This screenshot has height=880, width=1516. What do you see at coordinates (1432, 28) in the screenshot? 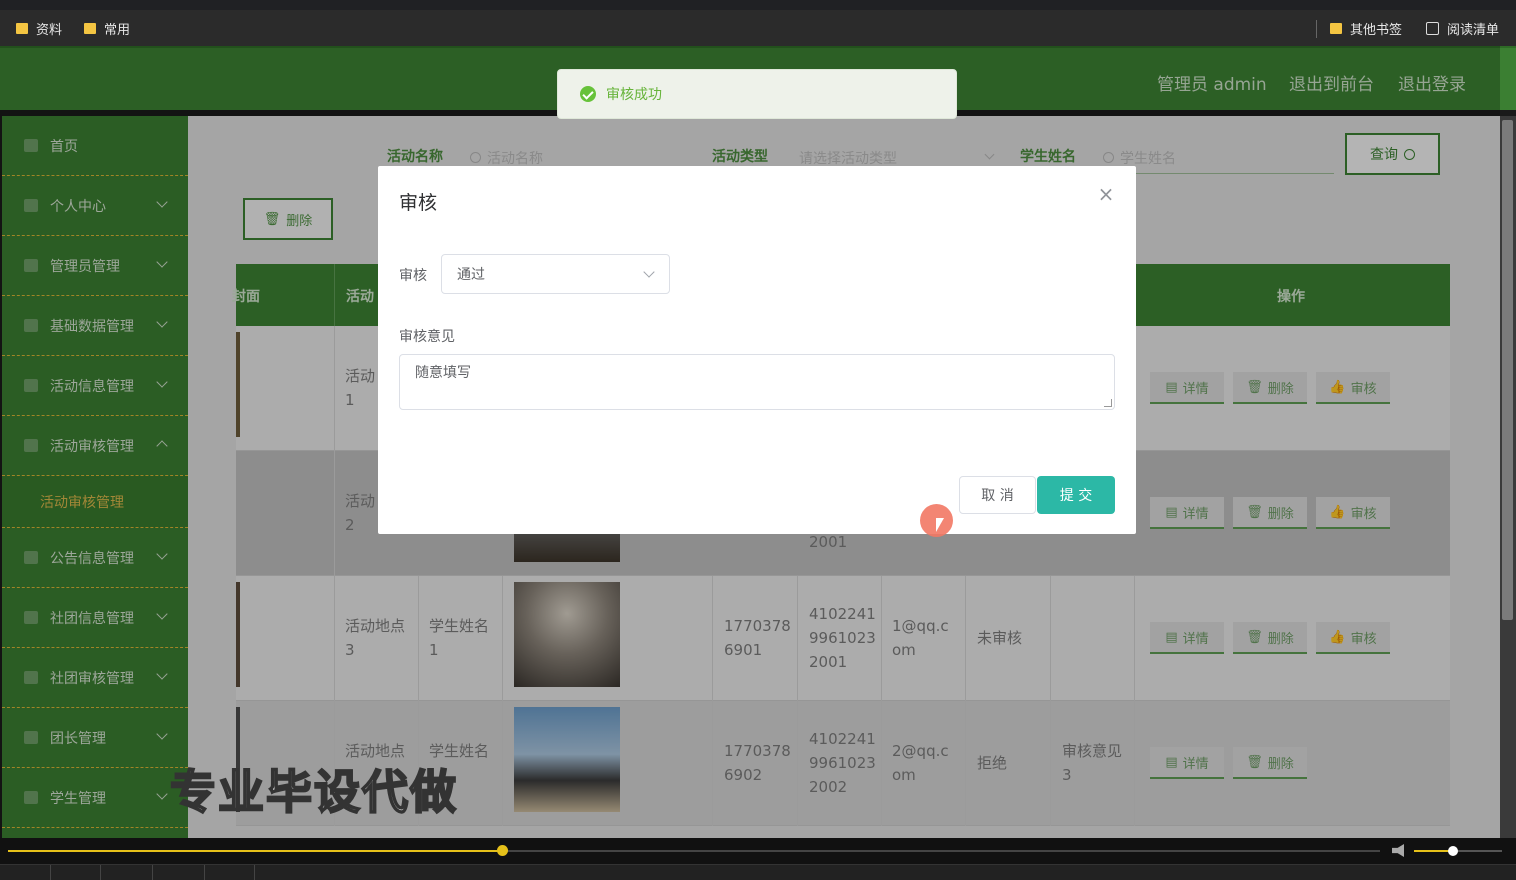
I see `reading-list-icon` at bounding box center [1432, 28].